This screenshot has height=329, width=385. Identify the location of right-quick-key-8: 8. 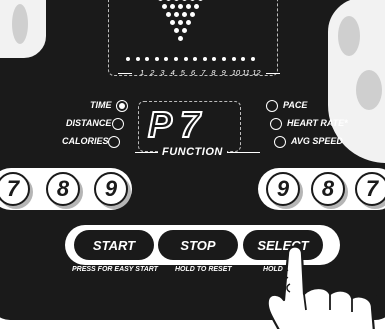
(328, 189).